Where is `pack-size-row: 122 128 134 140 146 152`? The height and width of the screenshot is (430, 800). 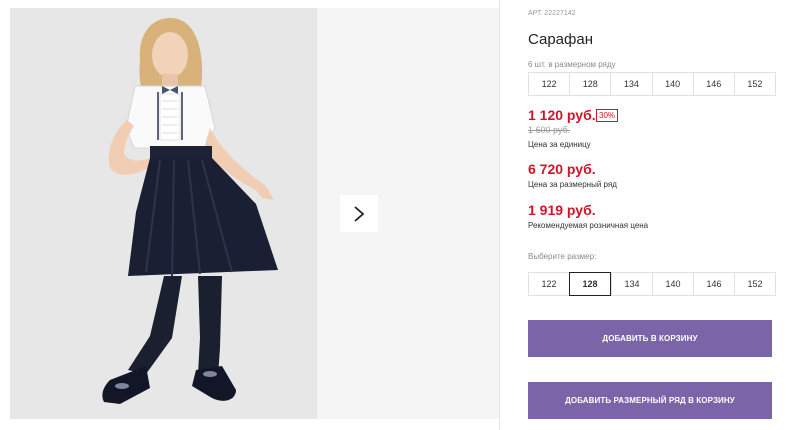
pack-size-row: 122 128 134 140 146 152 is located at coordinates (652, 84).